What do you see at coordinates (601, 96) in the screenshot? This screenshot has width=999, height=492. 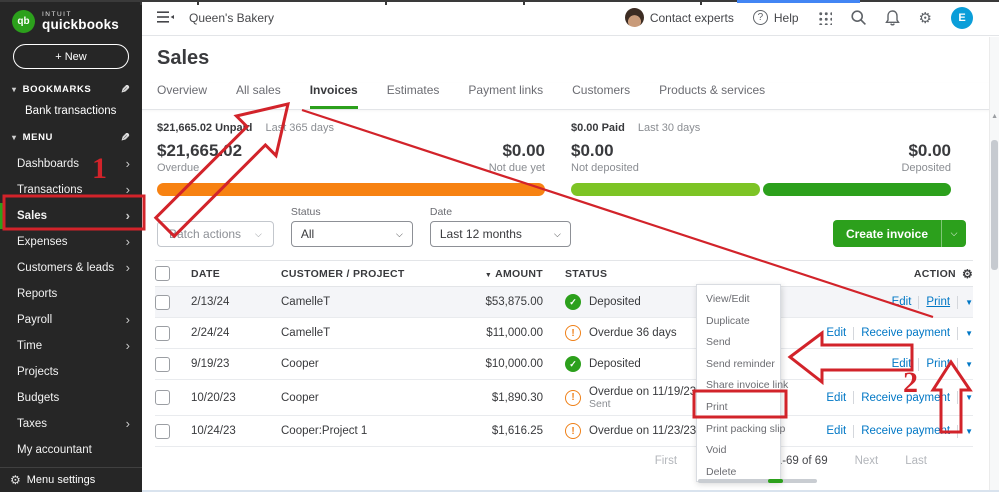 I see `tab-customers: Customers` at bounding box center [601, 96].